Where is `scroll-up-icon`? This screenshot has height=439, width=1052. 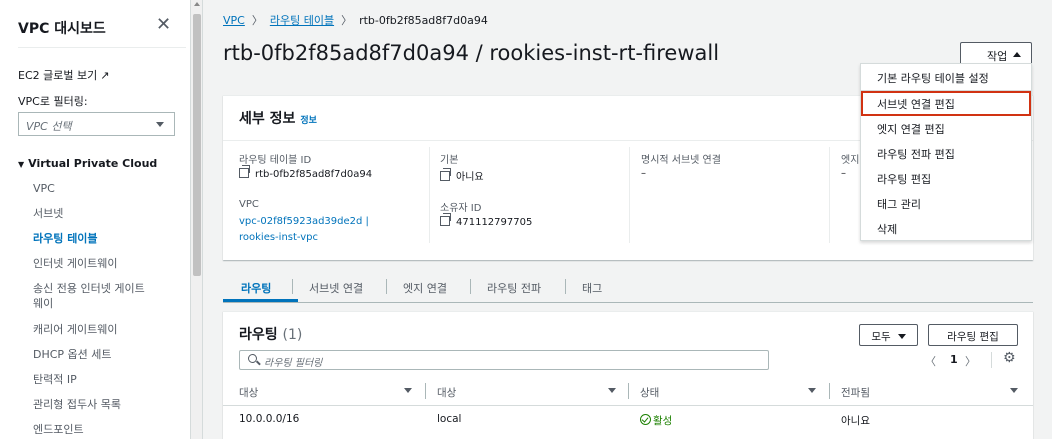 scroll-up-icon is located at coordinates (197, 4).